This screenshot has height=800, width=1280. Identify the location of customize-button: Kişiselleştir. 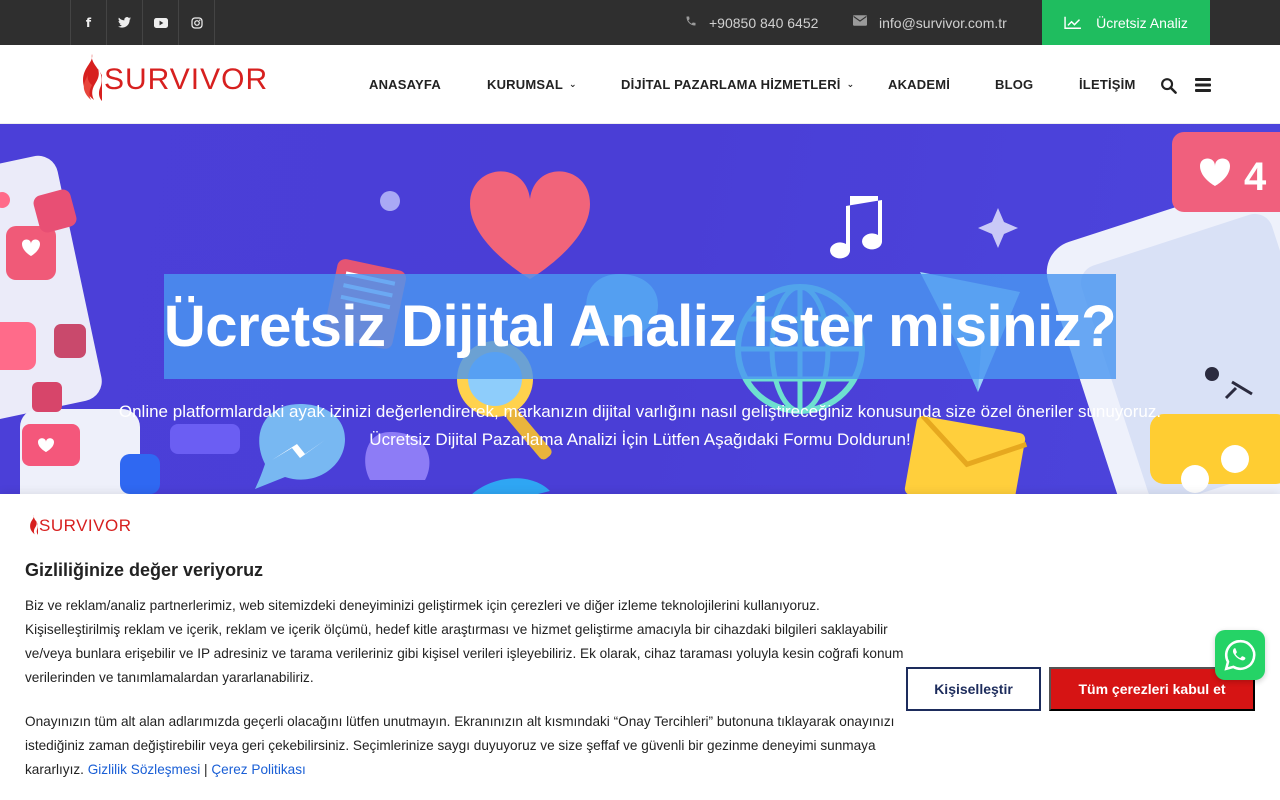
(973, 689).